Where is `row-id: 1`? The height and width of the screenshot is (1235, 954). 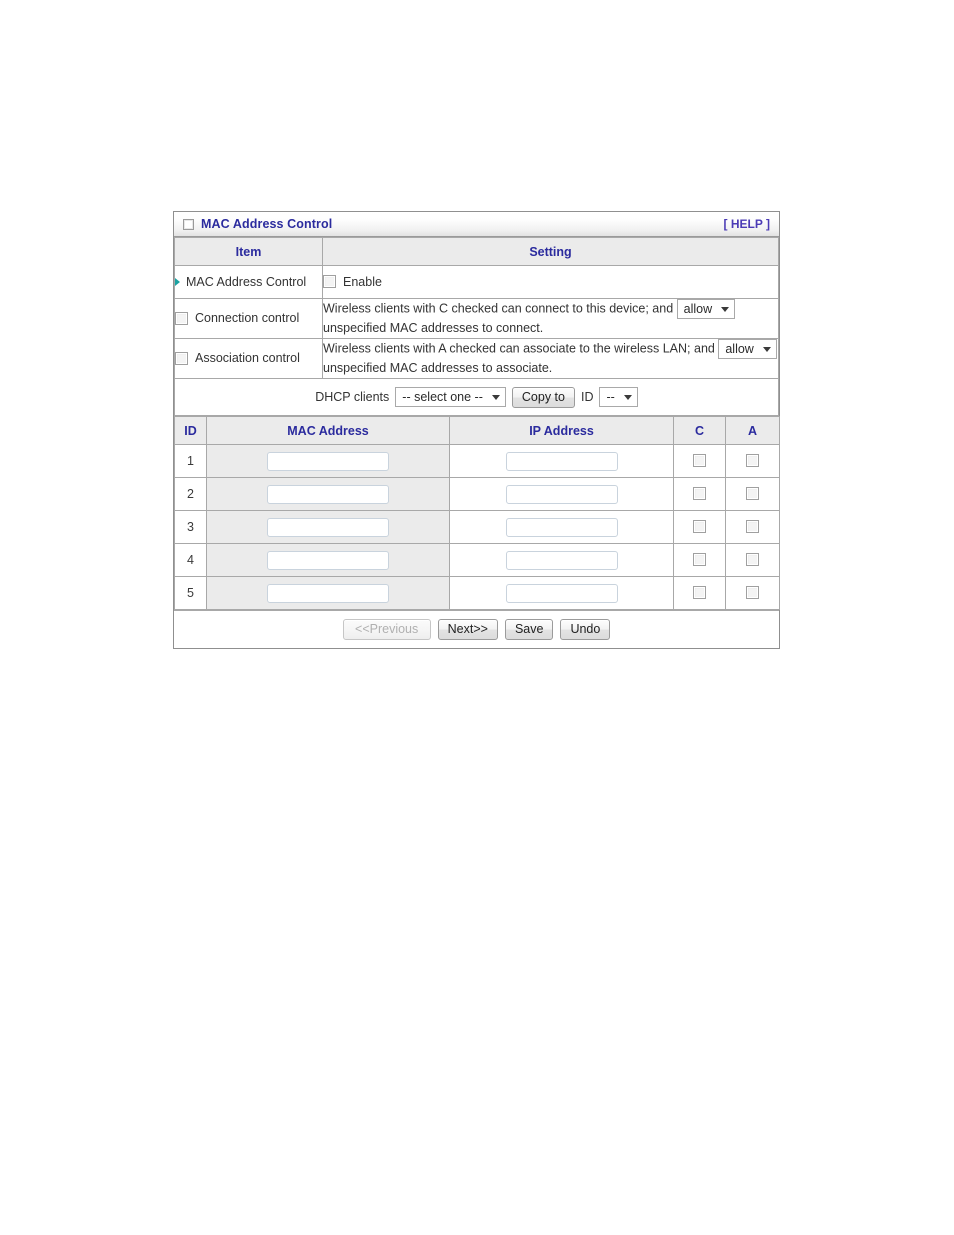 row-id: 1 is located at coordinates (190, 461).